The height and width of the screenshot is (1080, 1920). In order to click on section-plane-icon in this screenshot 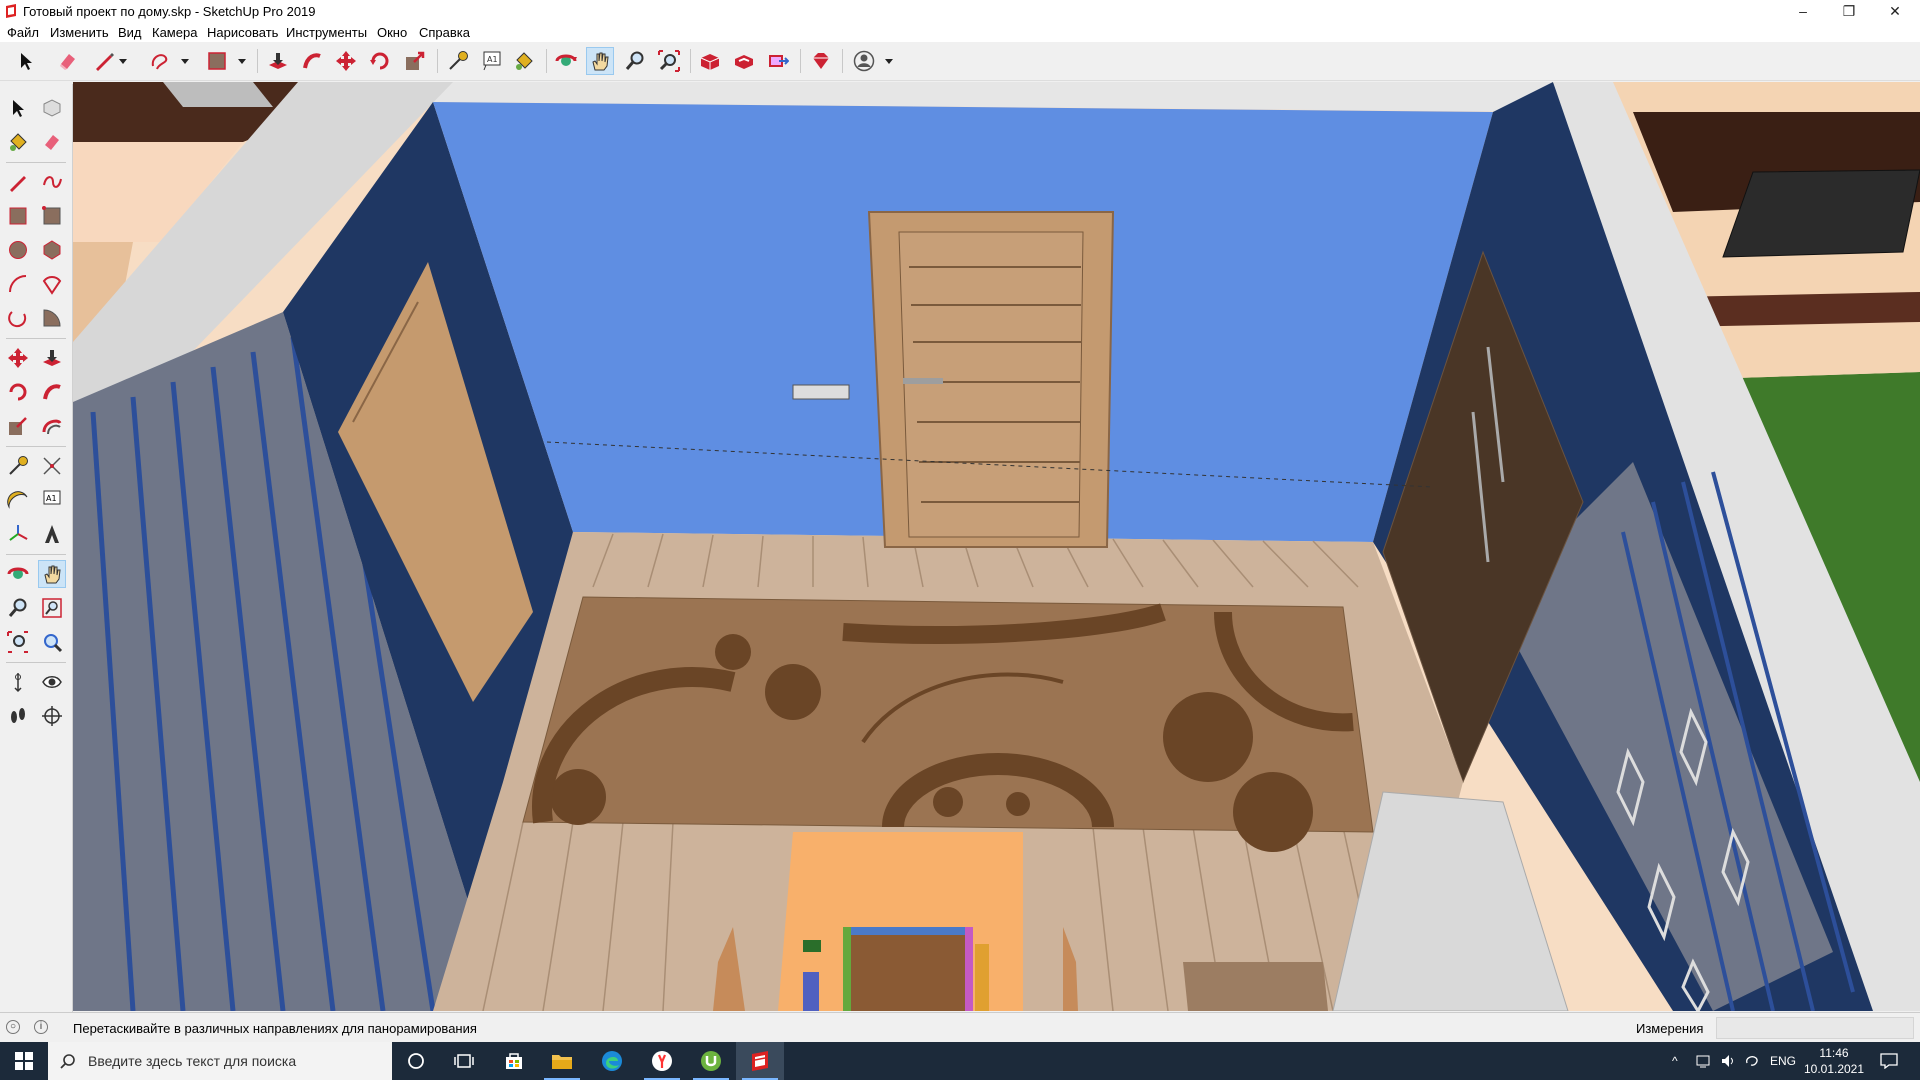, I will do `click(52, 716)`.